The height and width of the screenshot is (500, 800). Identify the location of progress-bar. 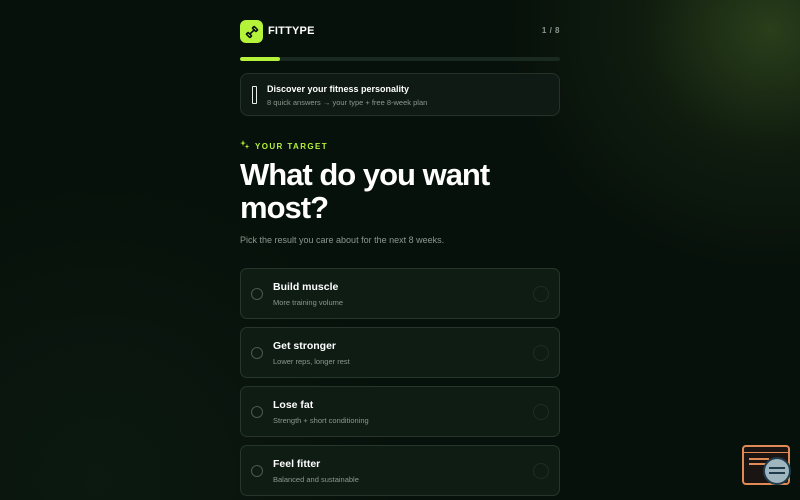
(400, 59).